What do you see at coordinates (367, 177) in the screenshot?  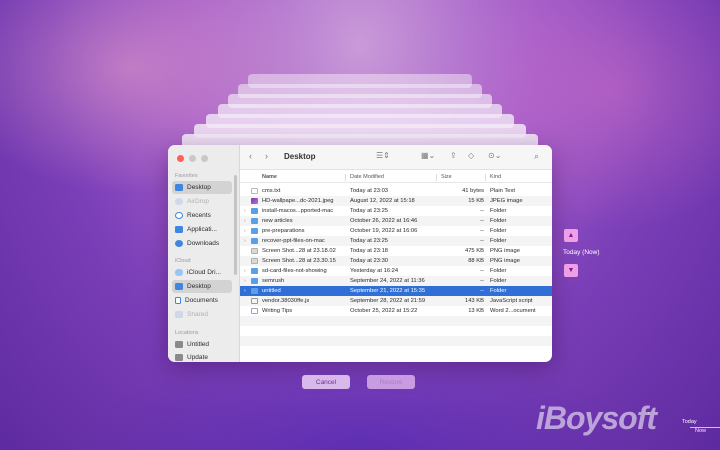 I see `column-date-modified: Date Modified` at bounding box center [367, 177].